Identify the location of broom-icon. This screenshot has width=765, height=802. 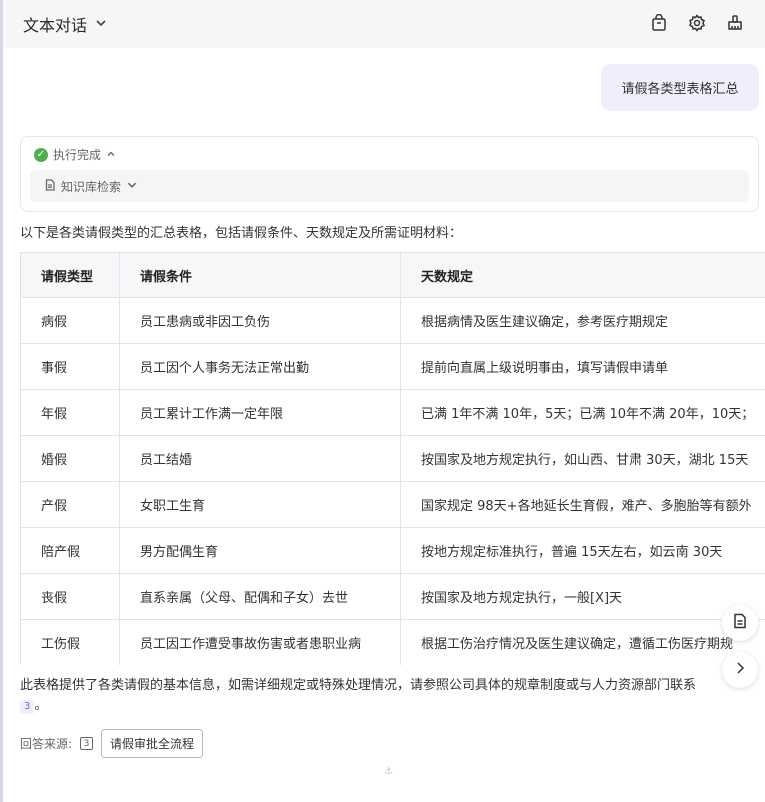
(735, 23).